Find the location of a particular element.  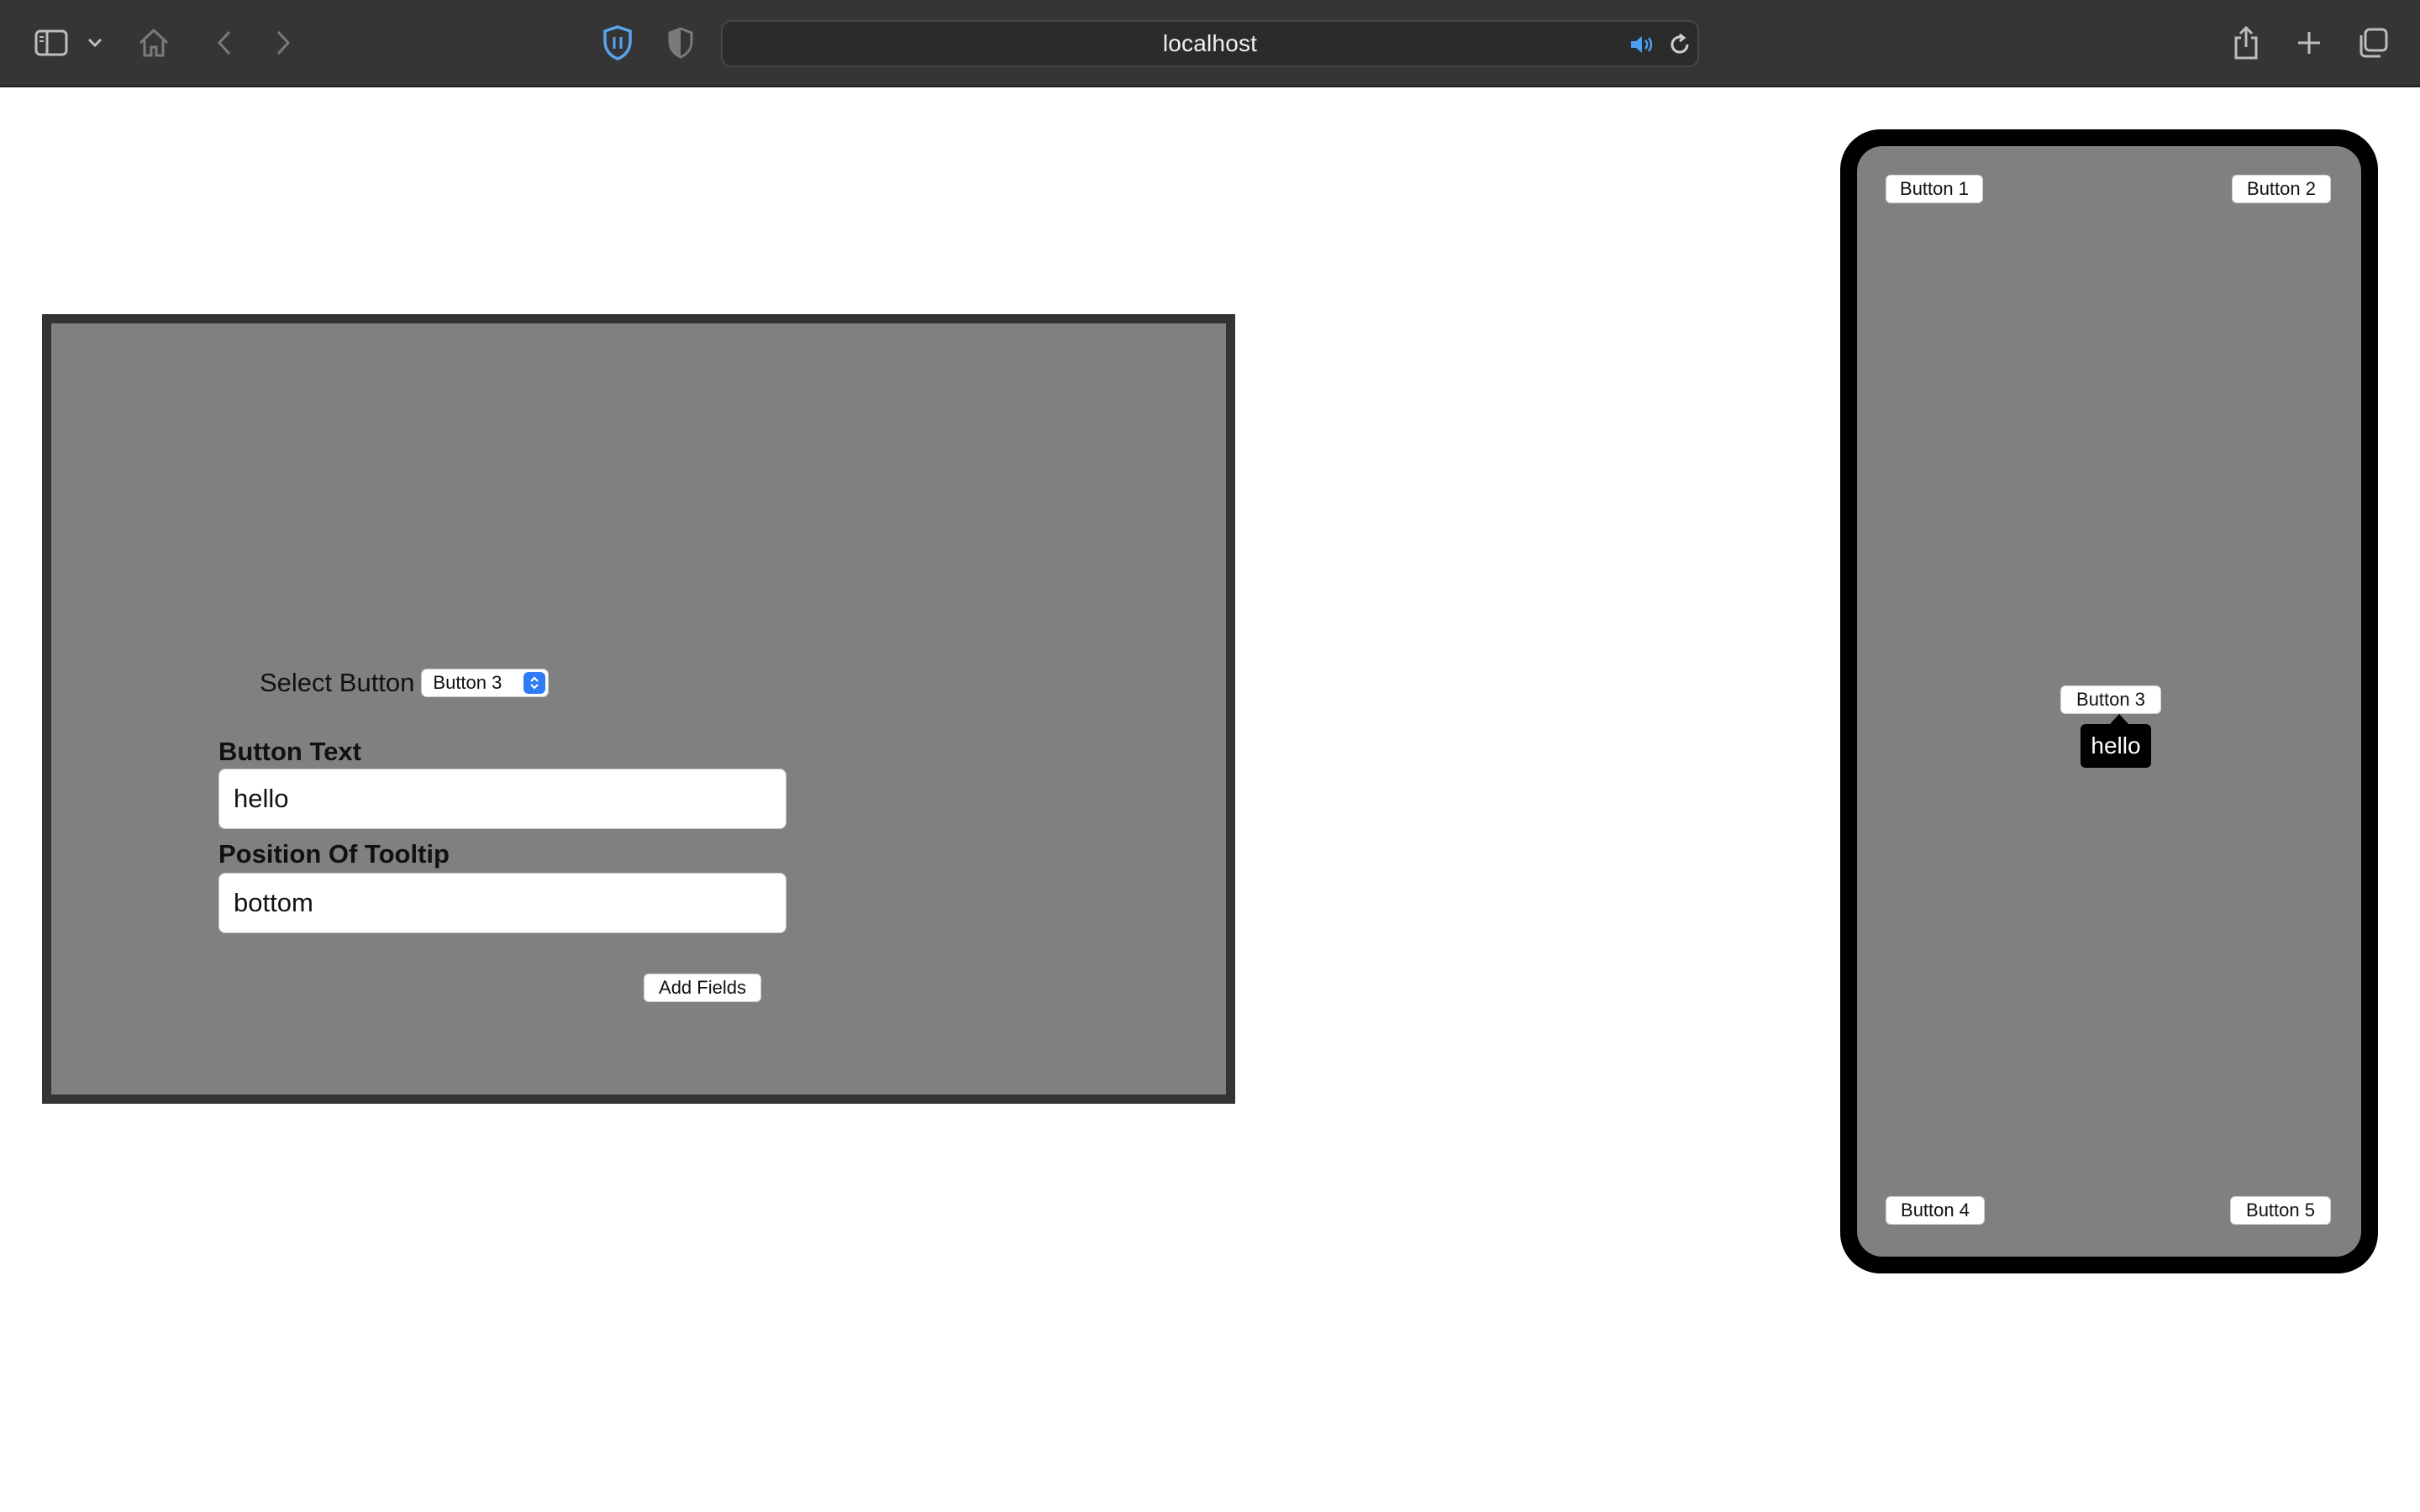

sidebar-toggle-icon is located at coordinates (52, 42).